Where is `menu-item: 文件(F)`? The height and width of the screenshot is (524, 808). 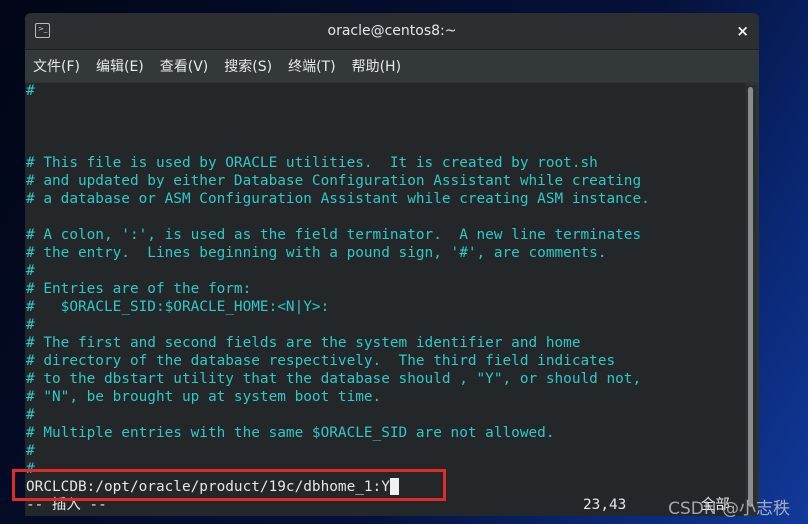
menu-item: 文件(F) is located at coordinates (56, 66).